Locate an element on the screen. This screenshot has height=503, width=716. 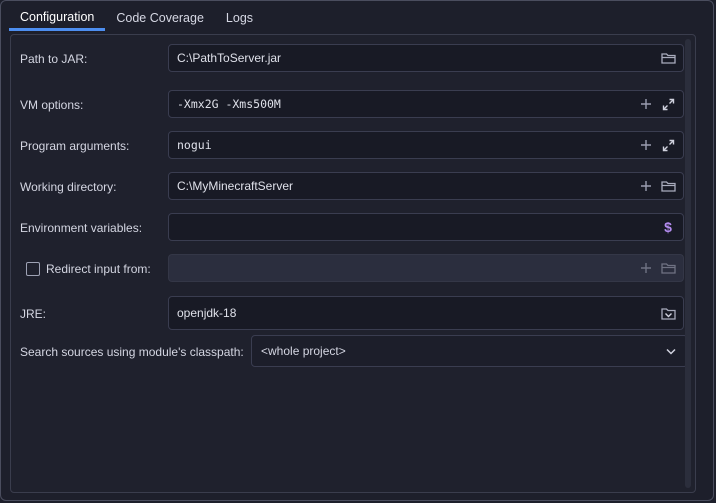
vm-options-value: -Xmx2G -Xms500M is located at coordinates (229, 104).